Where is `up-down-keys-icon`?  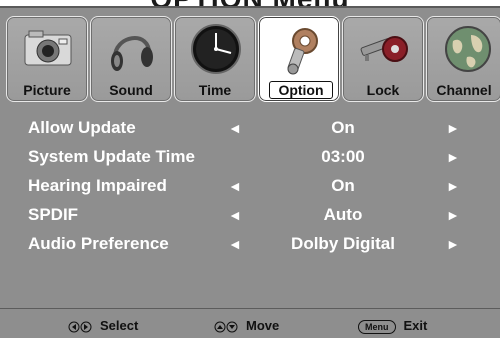
up-down-keys-icon is located at coordinates (226, 327).